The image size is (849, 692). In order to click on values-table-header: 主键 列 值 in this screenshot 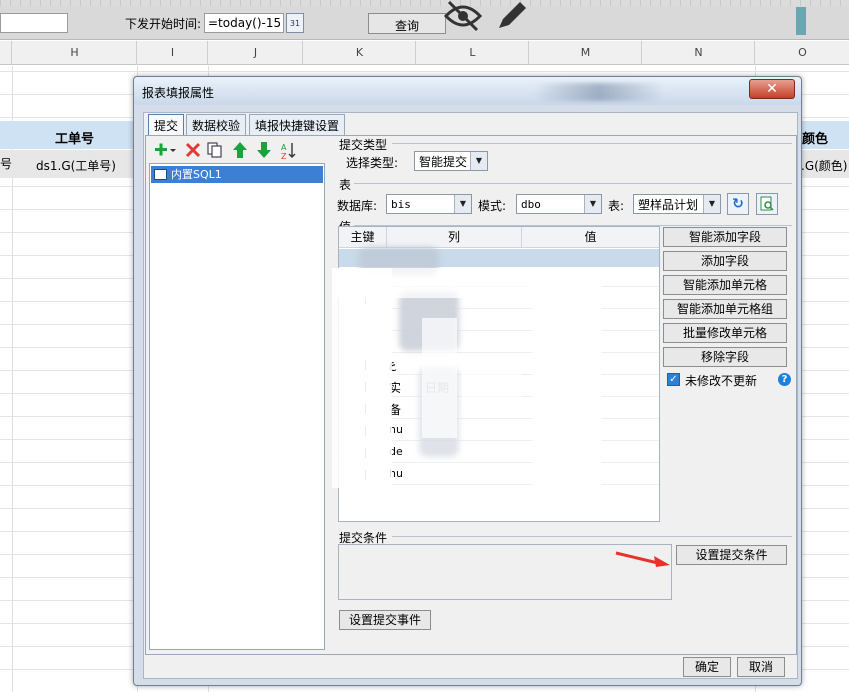, I will do `click(499, 237)`.